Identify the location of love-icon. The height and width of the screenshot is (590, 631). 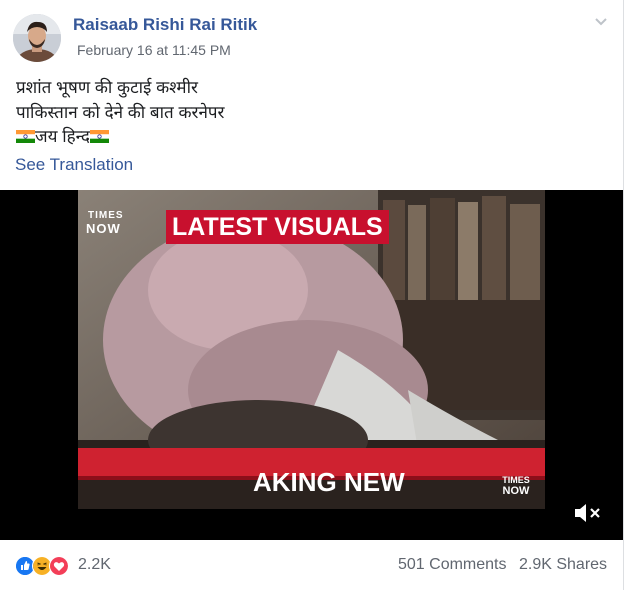
(59, 566).